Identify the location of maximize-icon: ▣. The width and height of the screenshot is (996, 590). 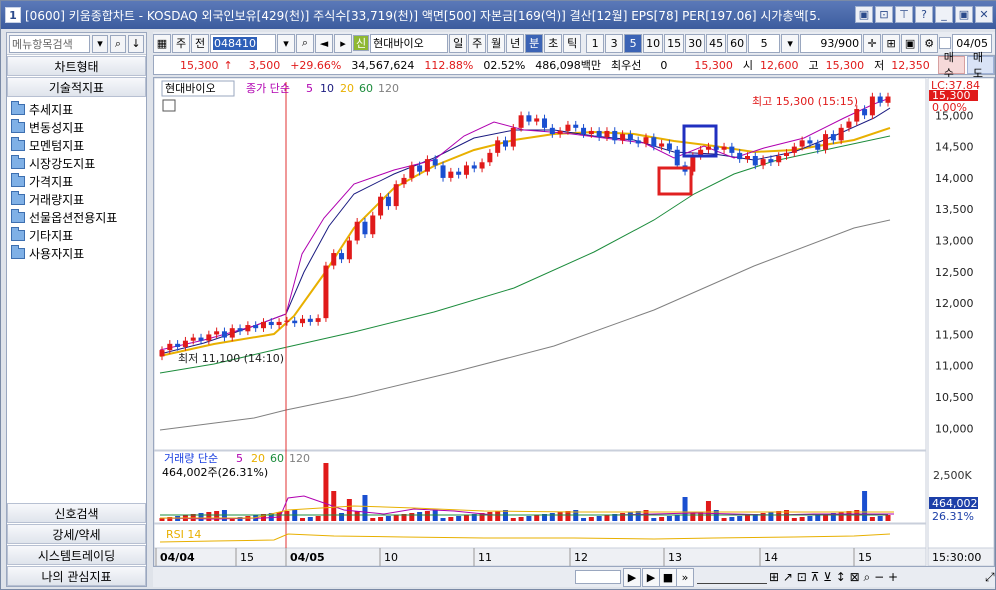
(964, 14).